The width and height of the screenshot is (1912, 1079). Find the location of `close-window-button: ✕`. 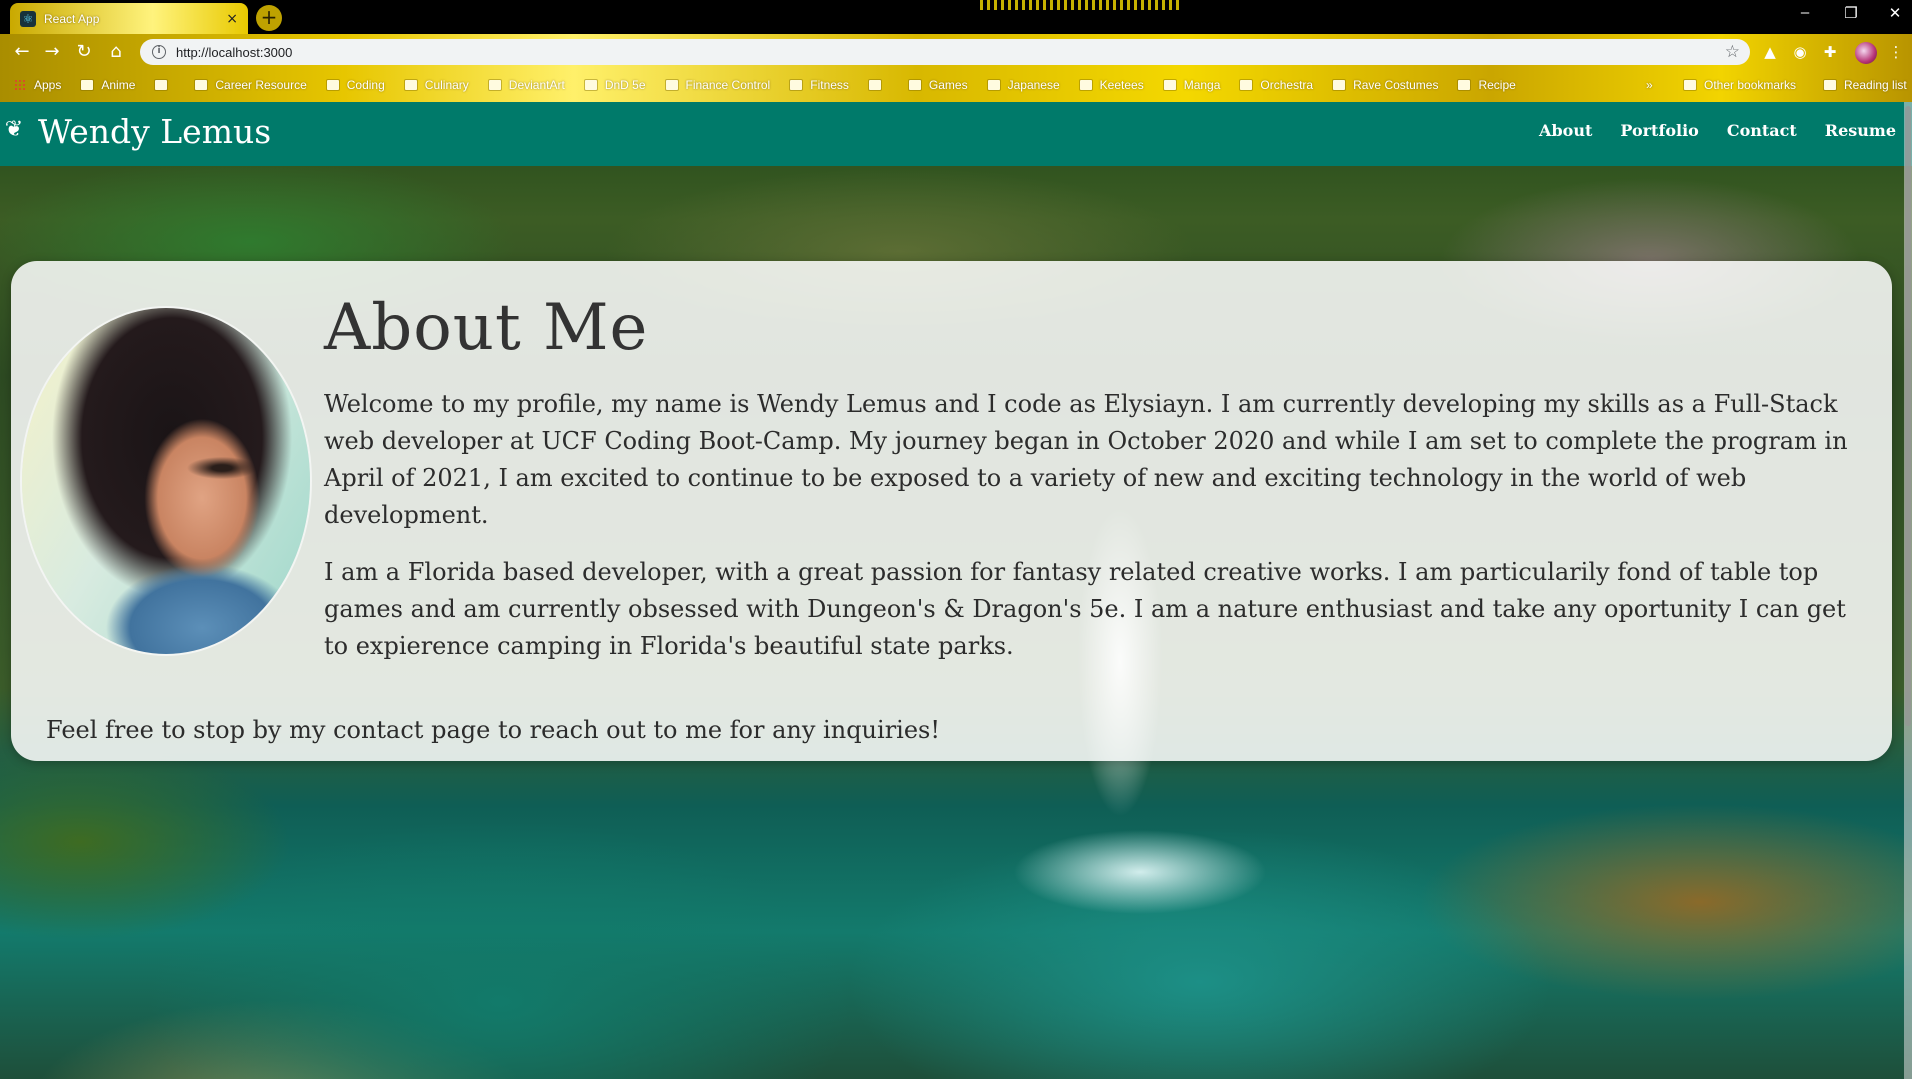

close-window-button: ✕ is located at coordinates (1895, 13).